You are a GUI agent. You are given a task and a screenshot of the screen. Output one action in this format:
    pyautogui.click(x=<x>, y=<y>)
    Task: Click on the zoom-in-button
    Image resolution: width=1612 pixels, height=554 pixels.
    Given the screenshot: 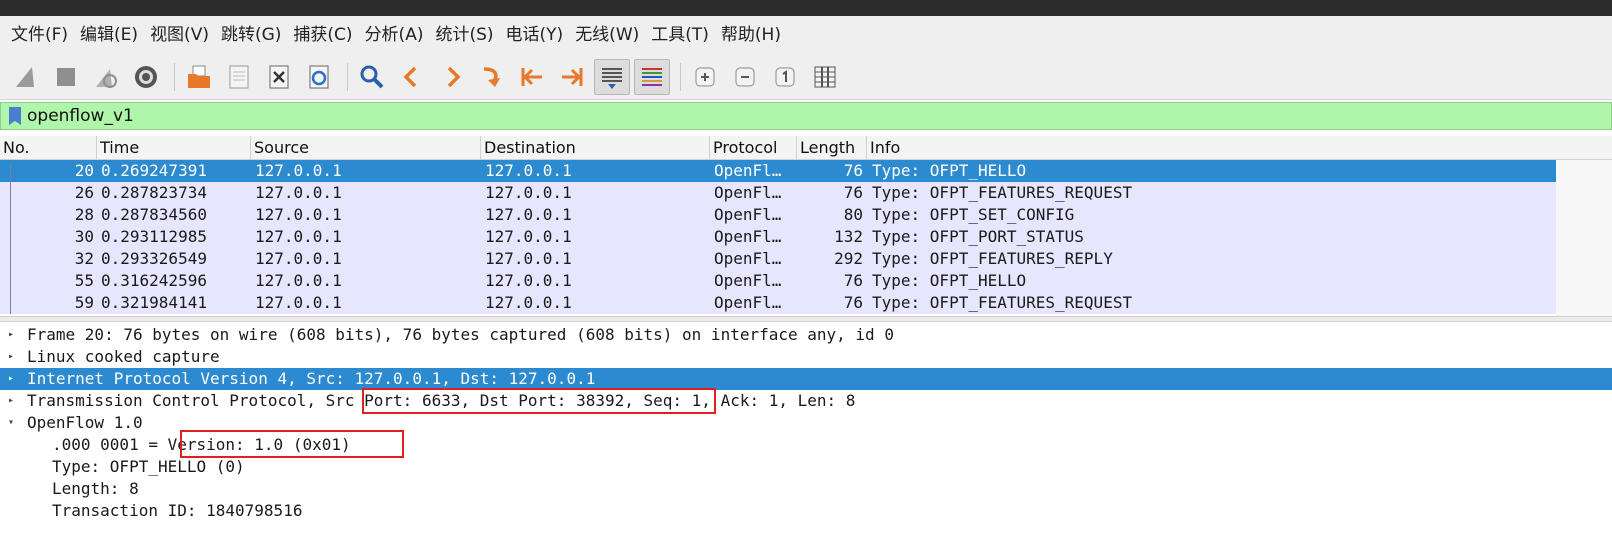 What is the action you would take?
    pyautogui.click(x=705, y=77)
    